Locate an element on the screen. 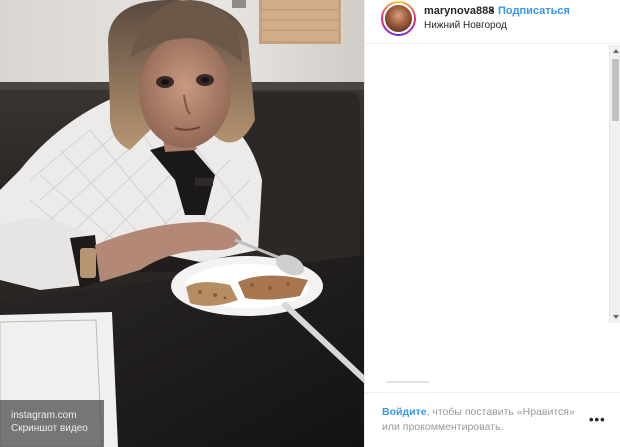 Image resolution: width=620 pixels, height=447 pixels. login-link: Войдите is located at coordinates (404, 412).